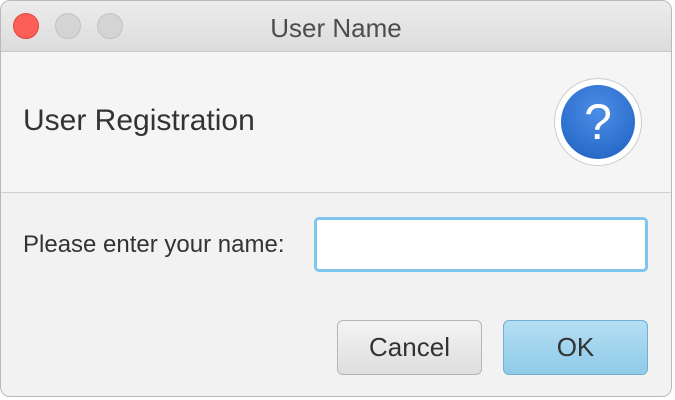  I want to click on cancel-button: Cancel, so click(409, 347).